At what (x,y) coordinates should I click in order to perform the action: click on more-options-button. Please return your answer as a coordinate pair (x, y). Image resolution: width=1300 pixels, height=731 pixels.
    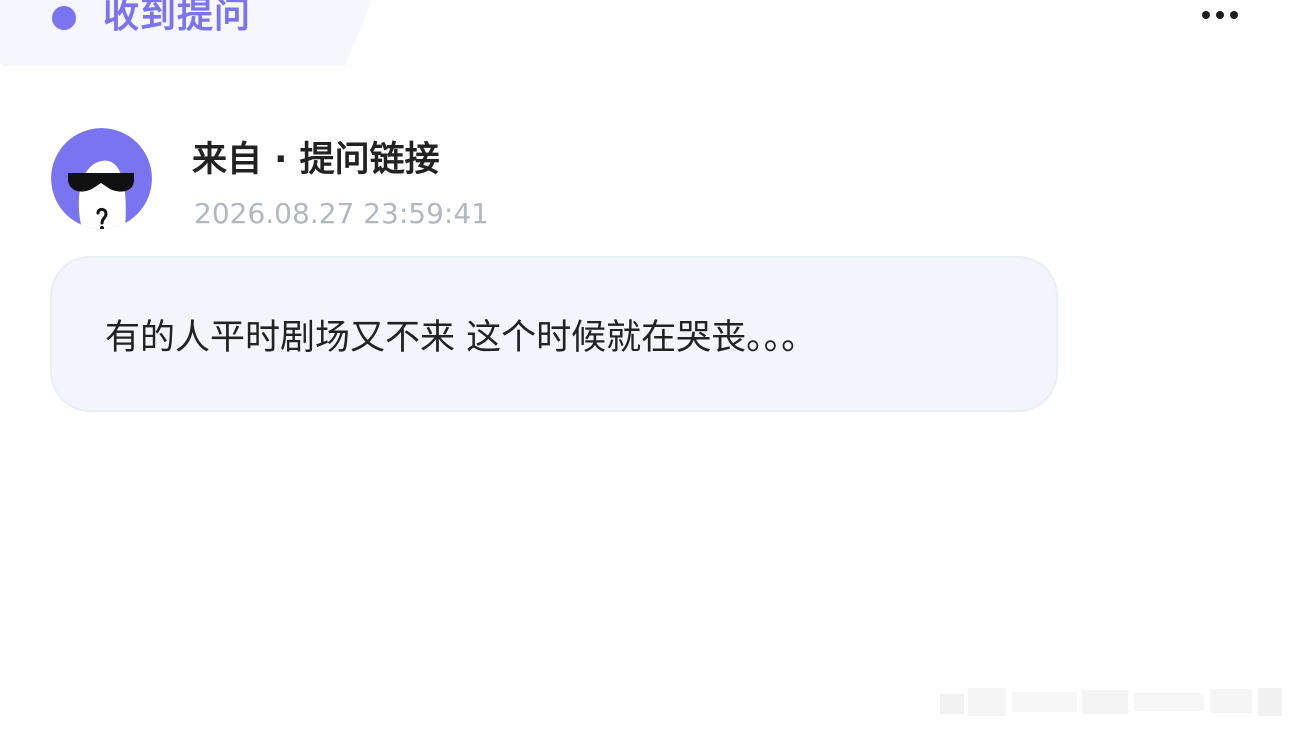
    Looking at the image, I should click on (1220, 15).